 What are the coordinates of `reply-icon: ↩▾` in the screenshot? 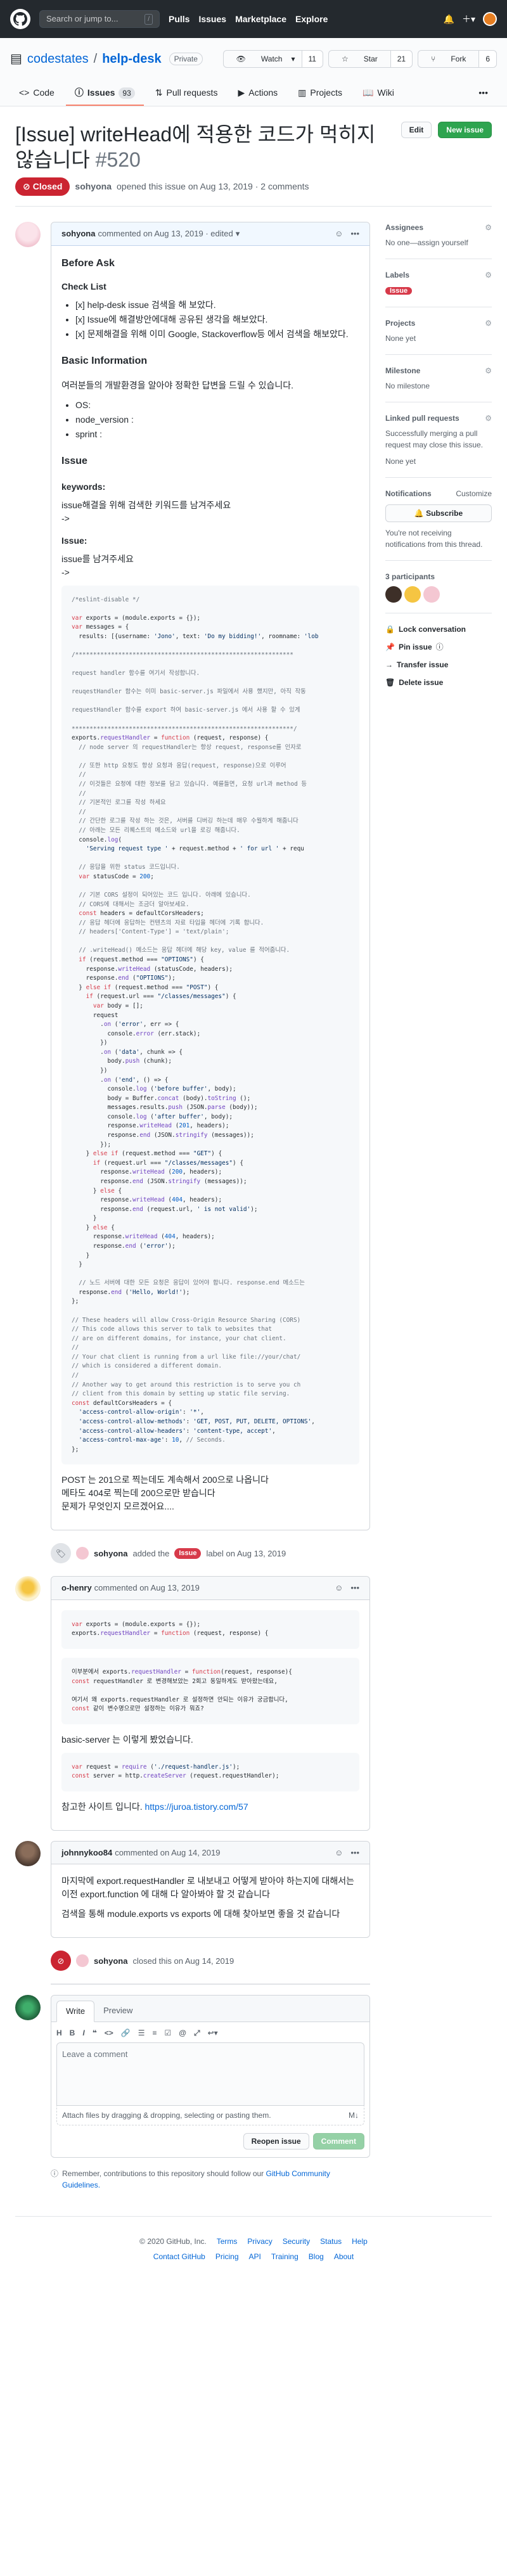 It's located at (213, 2033).